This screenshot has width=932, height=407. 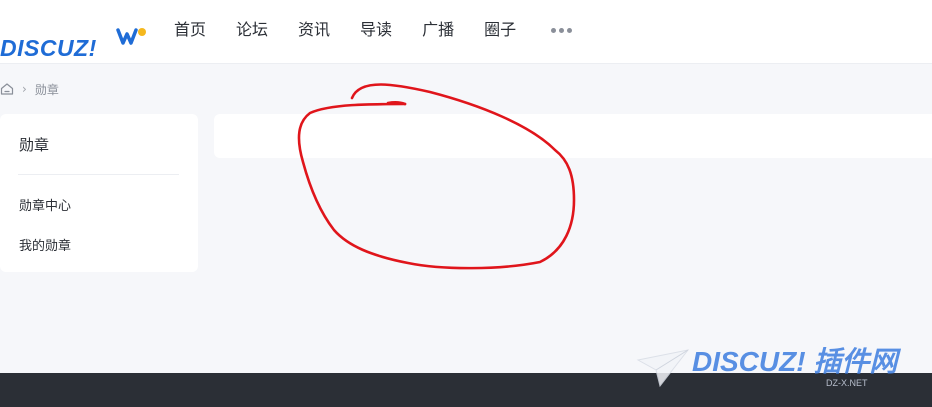 I want to click on sidebar-divider, so click(x=98, y=174).